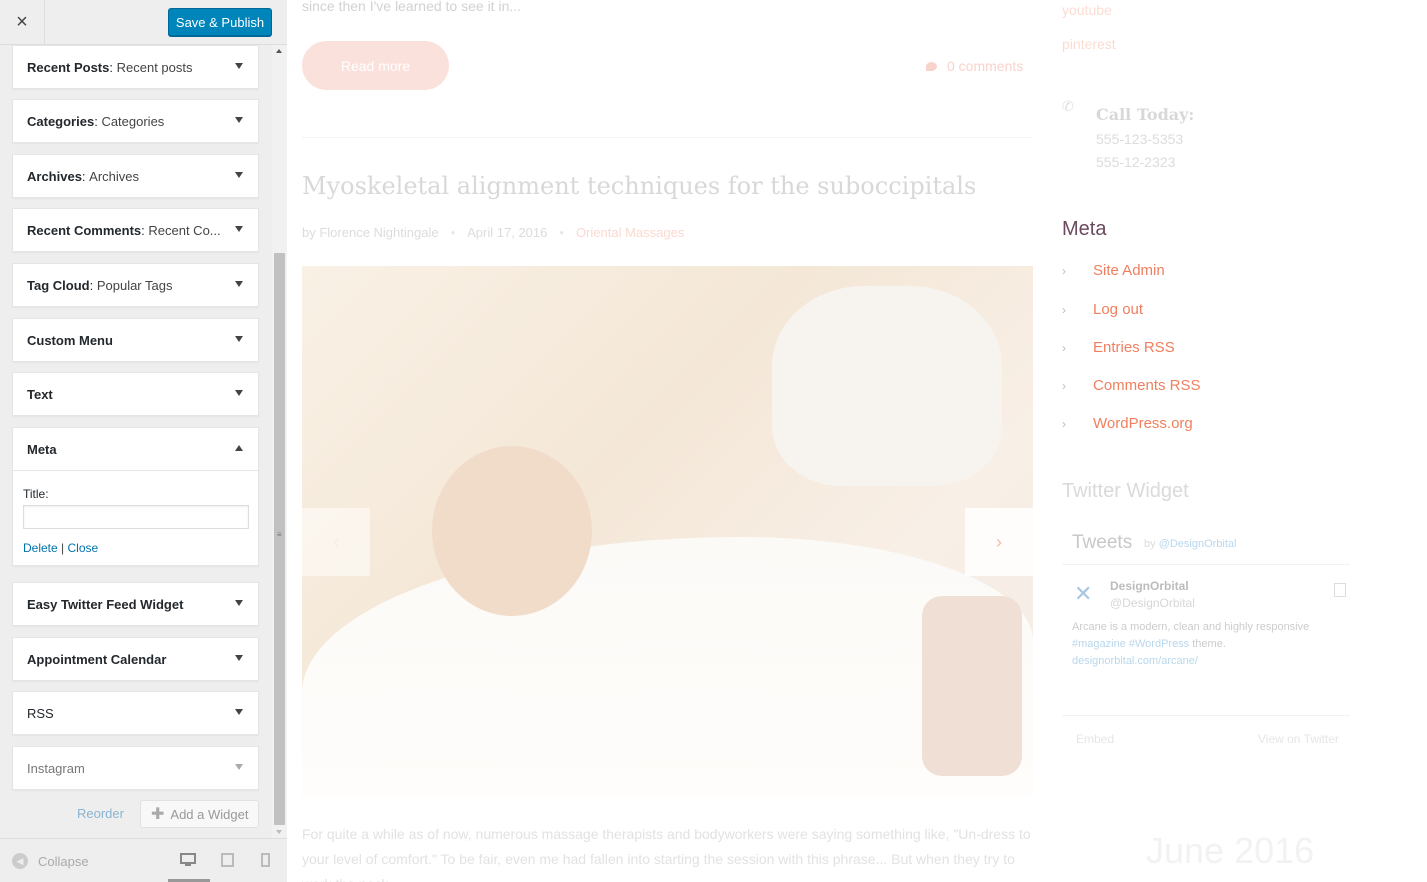 This screenshot has height=882, width=1427. I want to click on add-widget-button: ✚ Add a Widget, so click(199, 814).